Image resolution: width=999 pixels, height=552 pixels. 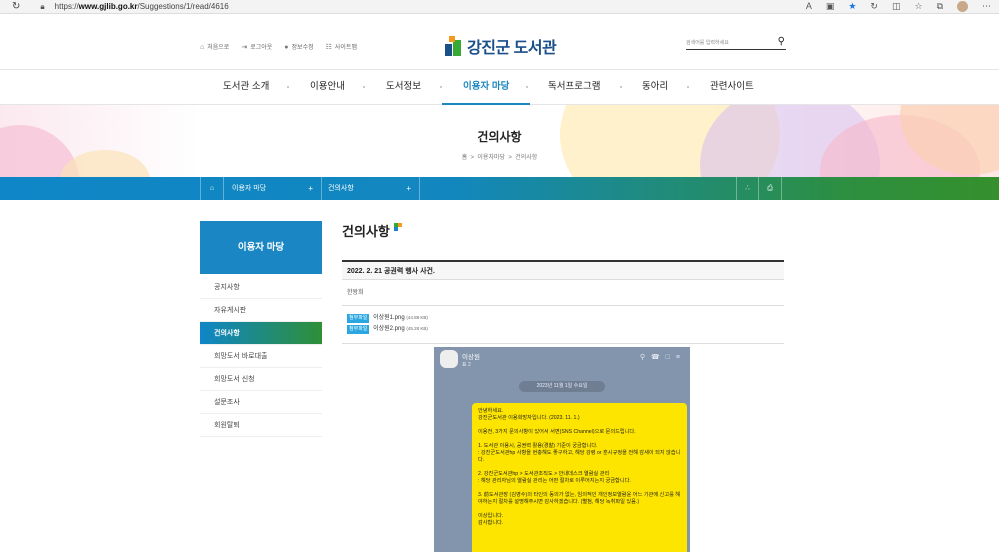 What do you see at coordinates (563, 293) in the screenshot?
I see `post-writer: 한왕희` at bounding box center [563, 293].